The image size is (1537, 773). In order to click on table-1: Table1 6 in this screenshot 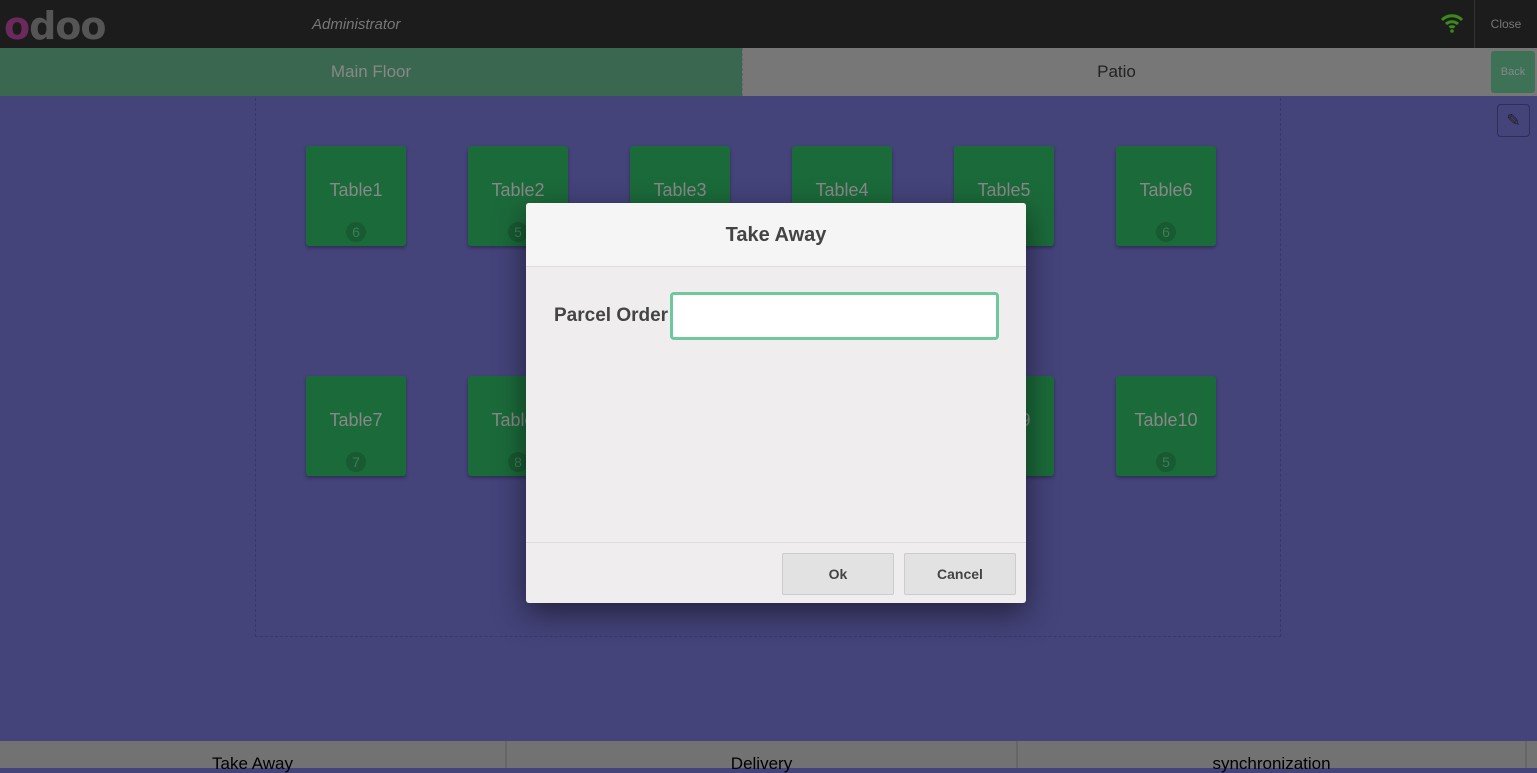, I will do `click(356, 196)`.